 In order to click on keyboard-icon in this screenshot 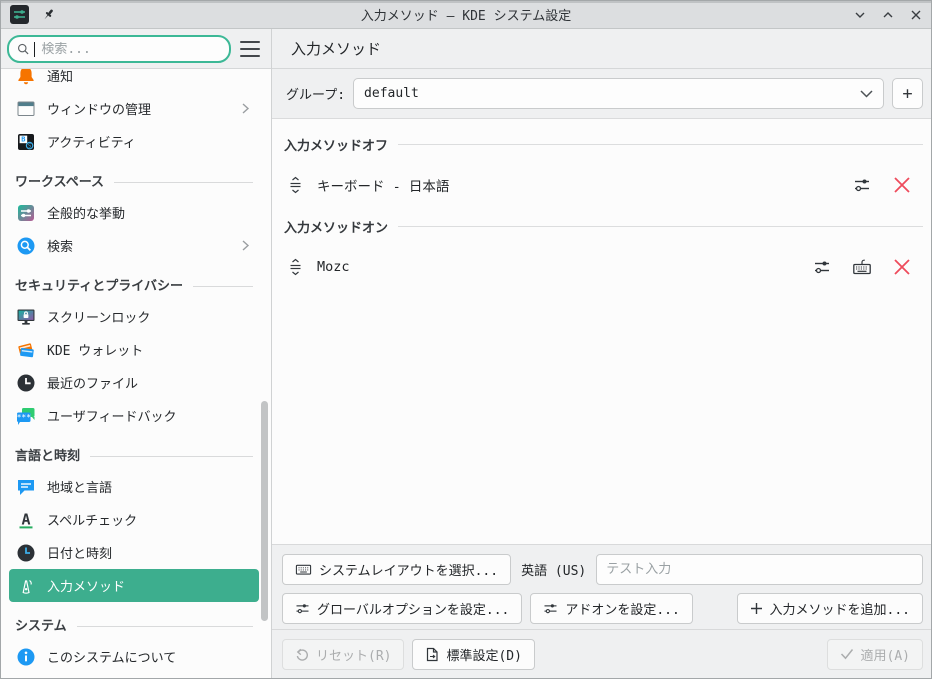, I will do `click(862, 267)`.